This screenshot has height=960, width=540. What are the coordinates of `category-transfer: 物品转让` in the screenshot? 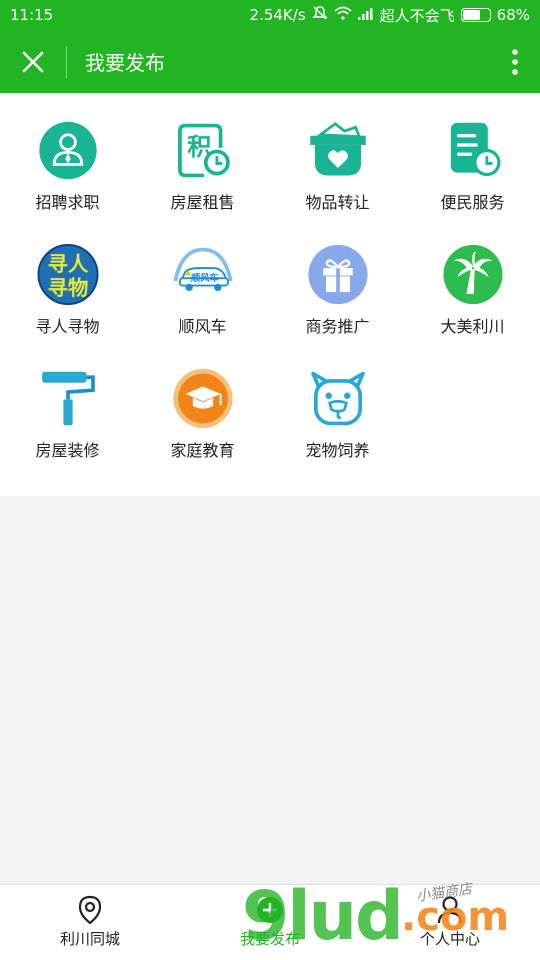 It's located at (337, 153).